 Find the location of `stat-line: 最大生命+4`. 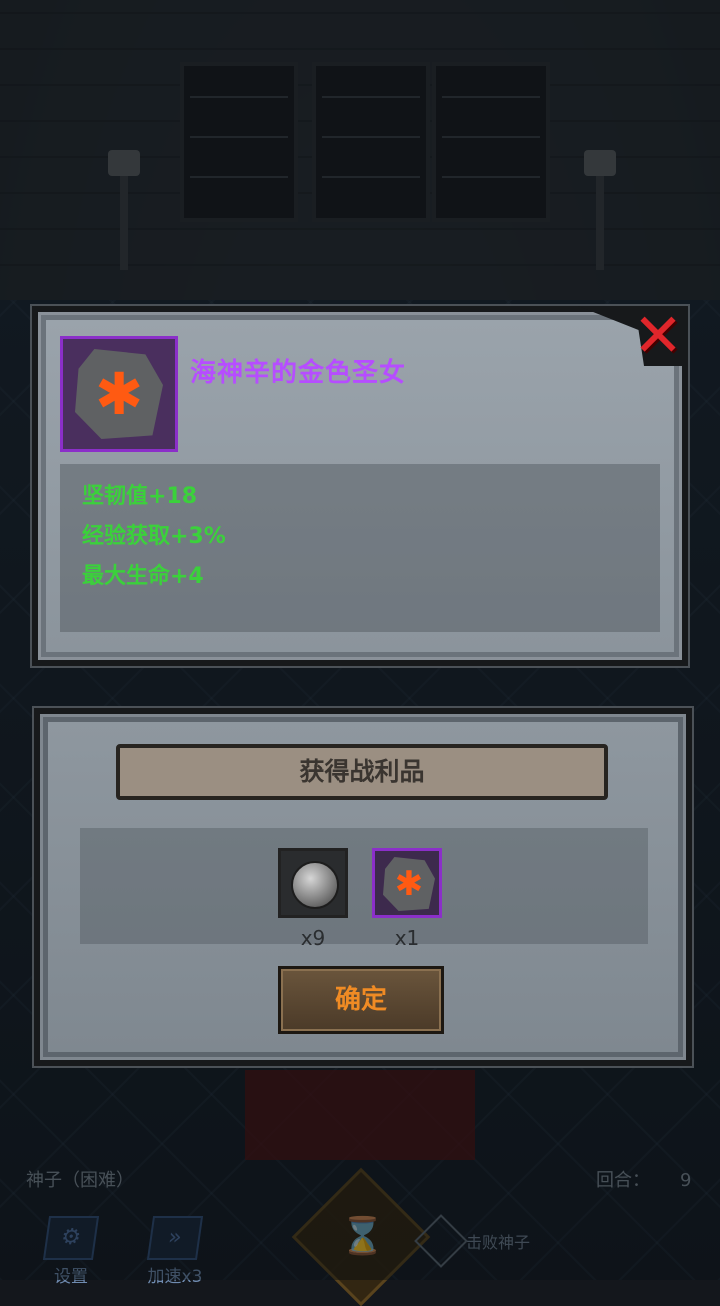

stat-line: 最大生命+4 is located at coordinates (143, 576).